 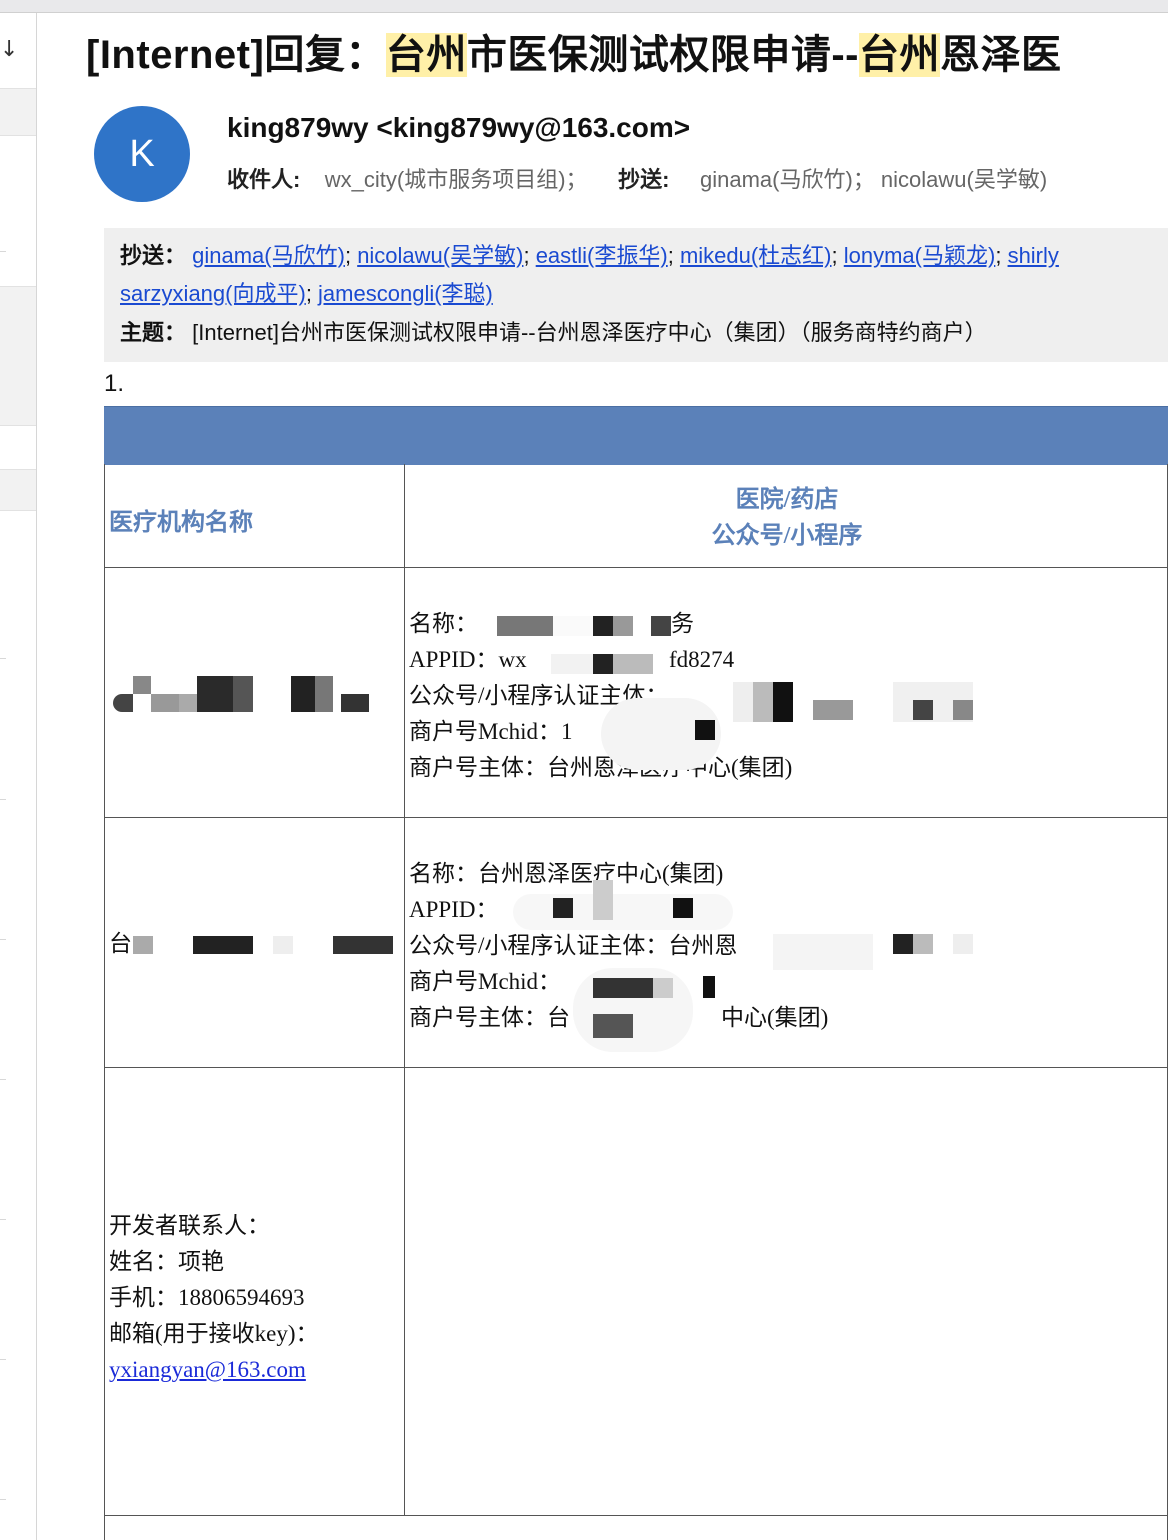 What do you see at coordinates (458, 128) in the screenshot?
I see `sender-address: king879wy <king879wy@163.com>` at bounding box center [458, 128].